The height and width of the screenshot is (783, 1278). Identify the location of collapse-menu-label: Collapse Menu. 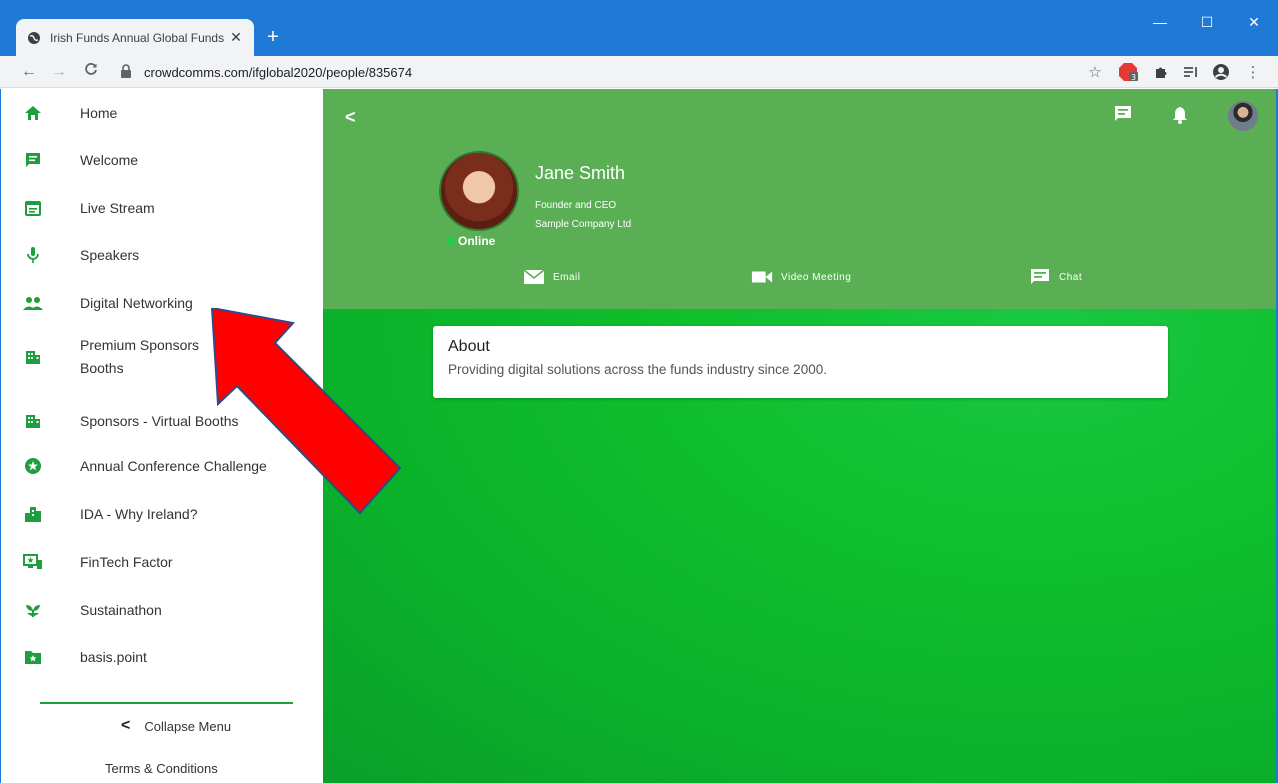
(188, 726).